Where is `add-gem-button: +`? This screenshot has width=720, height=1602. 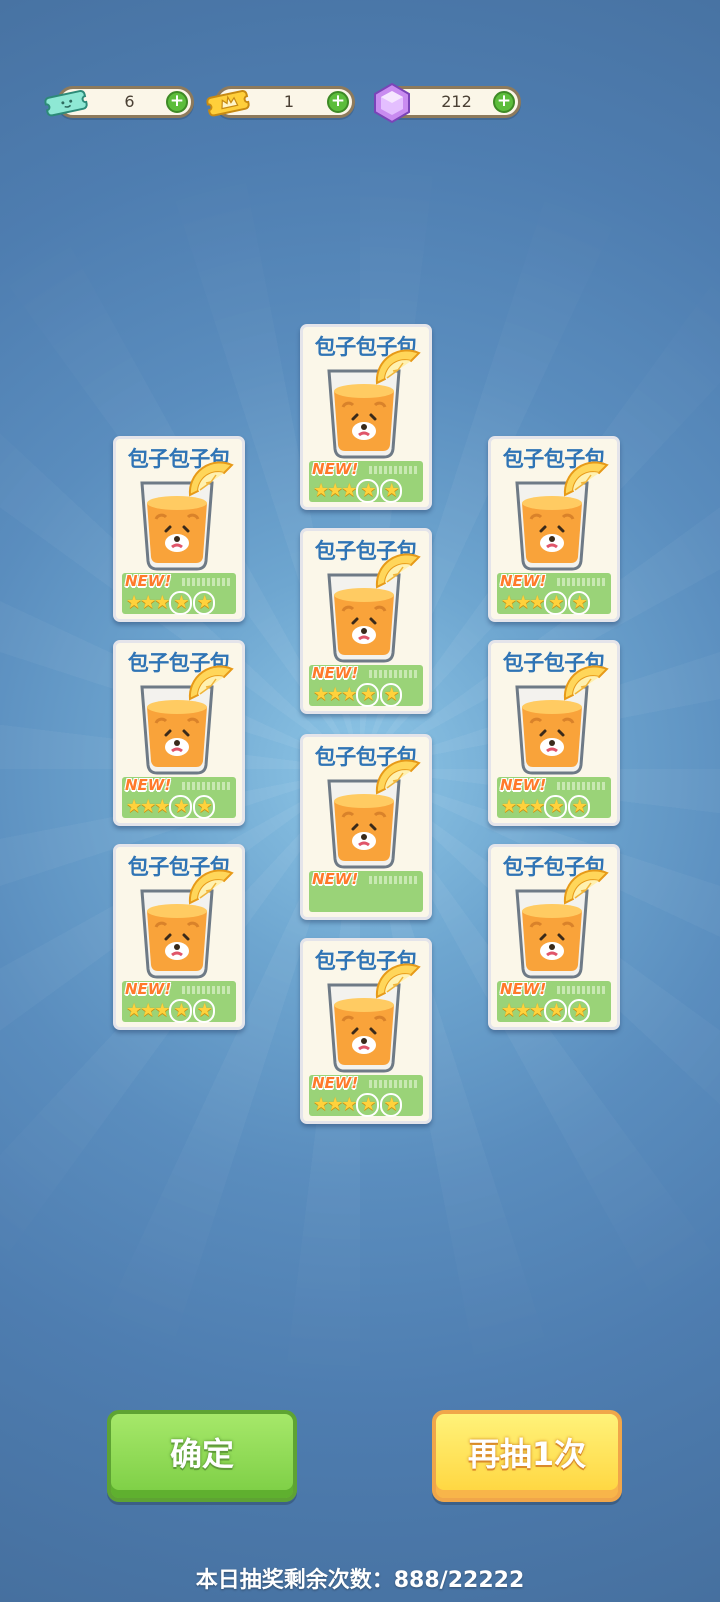
add-gem-button: + is located at coordinates (504, 102).